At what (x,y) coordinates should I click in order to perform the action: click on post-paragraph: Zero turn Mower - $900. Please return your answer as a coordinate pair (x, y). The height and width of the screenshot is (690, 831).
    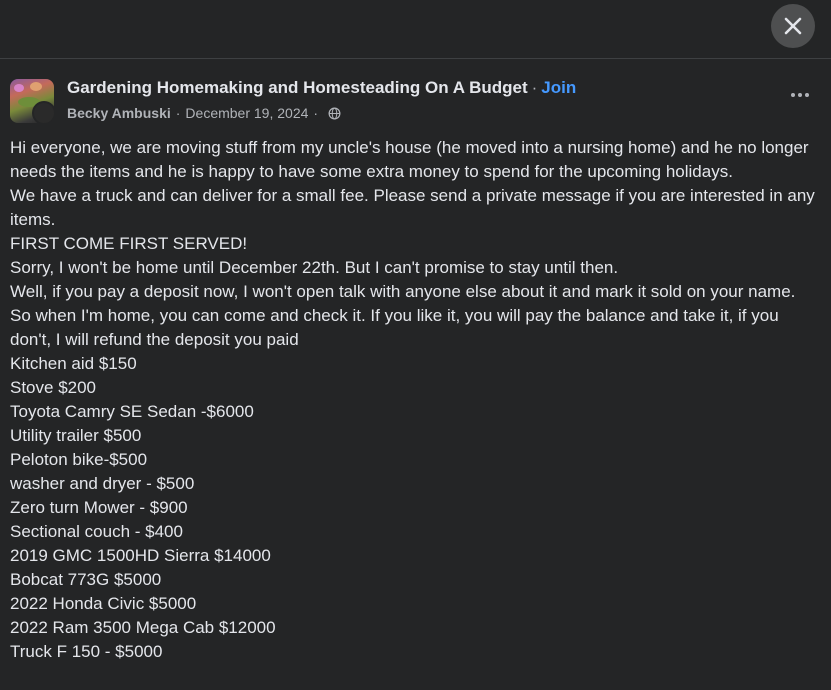
    Looking at the image, I should click on (99, 507).